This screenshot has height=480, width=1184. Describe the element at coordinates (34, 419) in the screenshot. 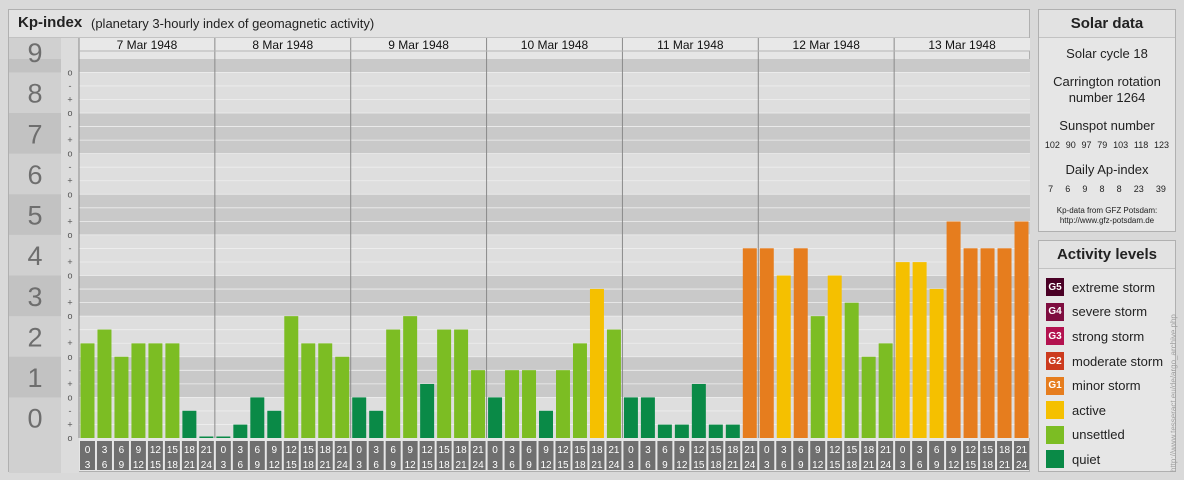

I see `y-tick-label: 0` at that location.